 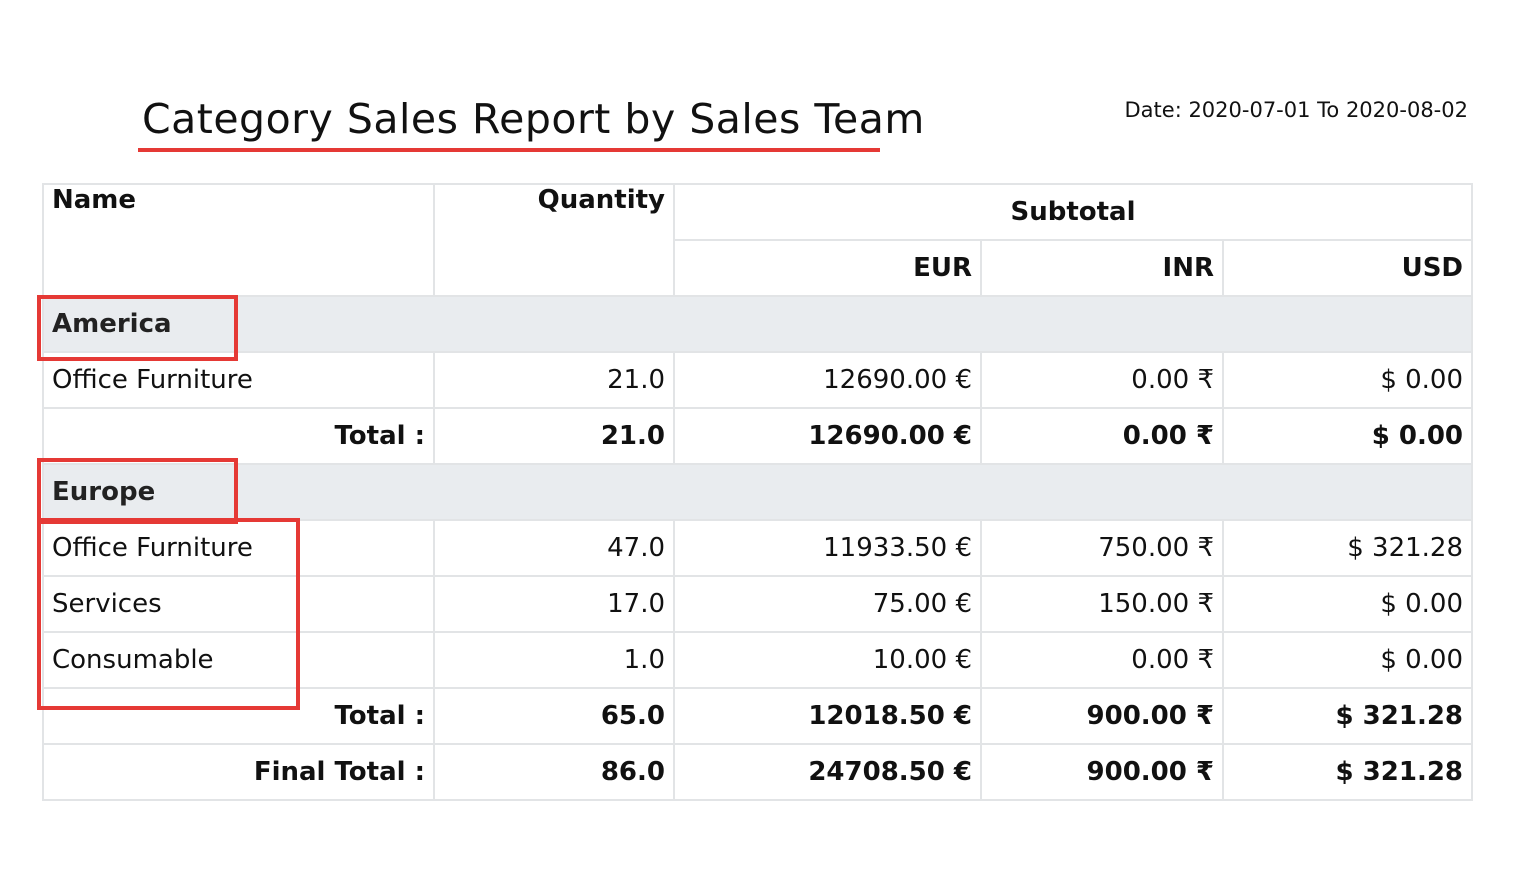 I want to click on total-eur: 12690.00 €, so click(x=827, y=436).